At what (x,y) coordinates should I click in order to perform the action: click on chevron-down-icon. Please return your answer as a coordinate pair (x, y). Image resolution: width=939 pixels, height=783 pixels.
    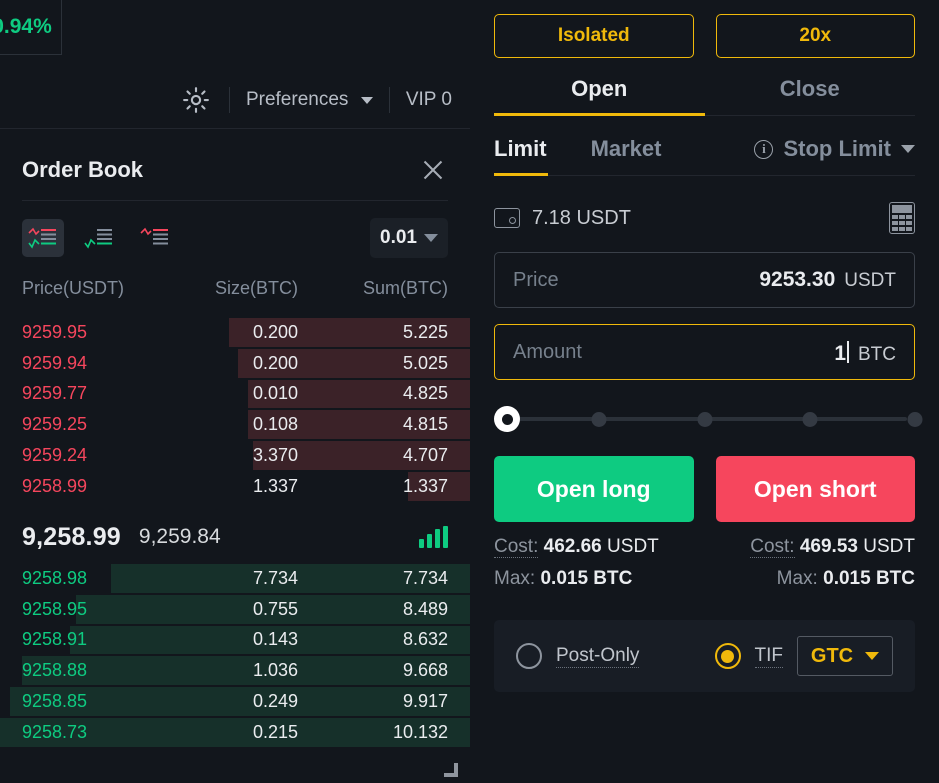
    Looking at the image, I should click on (430, 238).